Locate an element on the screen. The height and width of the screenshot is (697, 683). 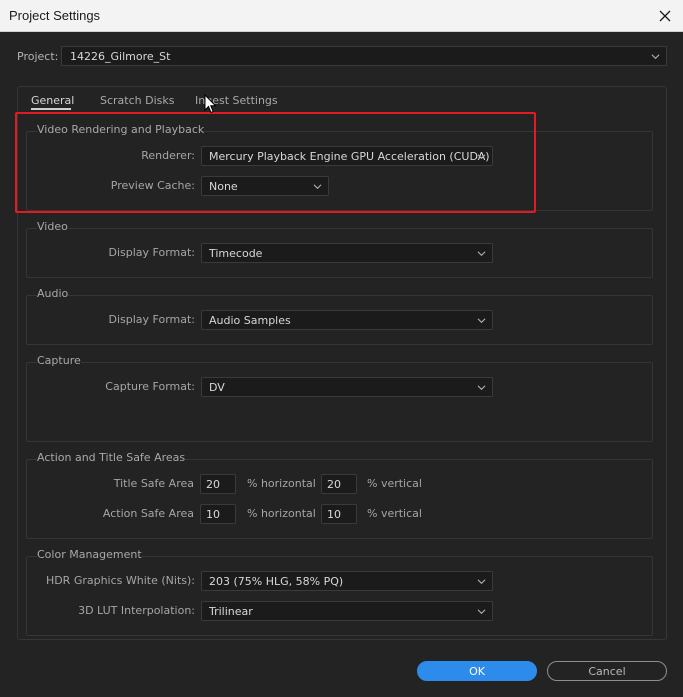
project-value: 14226_Gilmore_St is located at coordinates (120, 56).